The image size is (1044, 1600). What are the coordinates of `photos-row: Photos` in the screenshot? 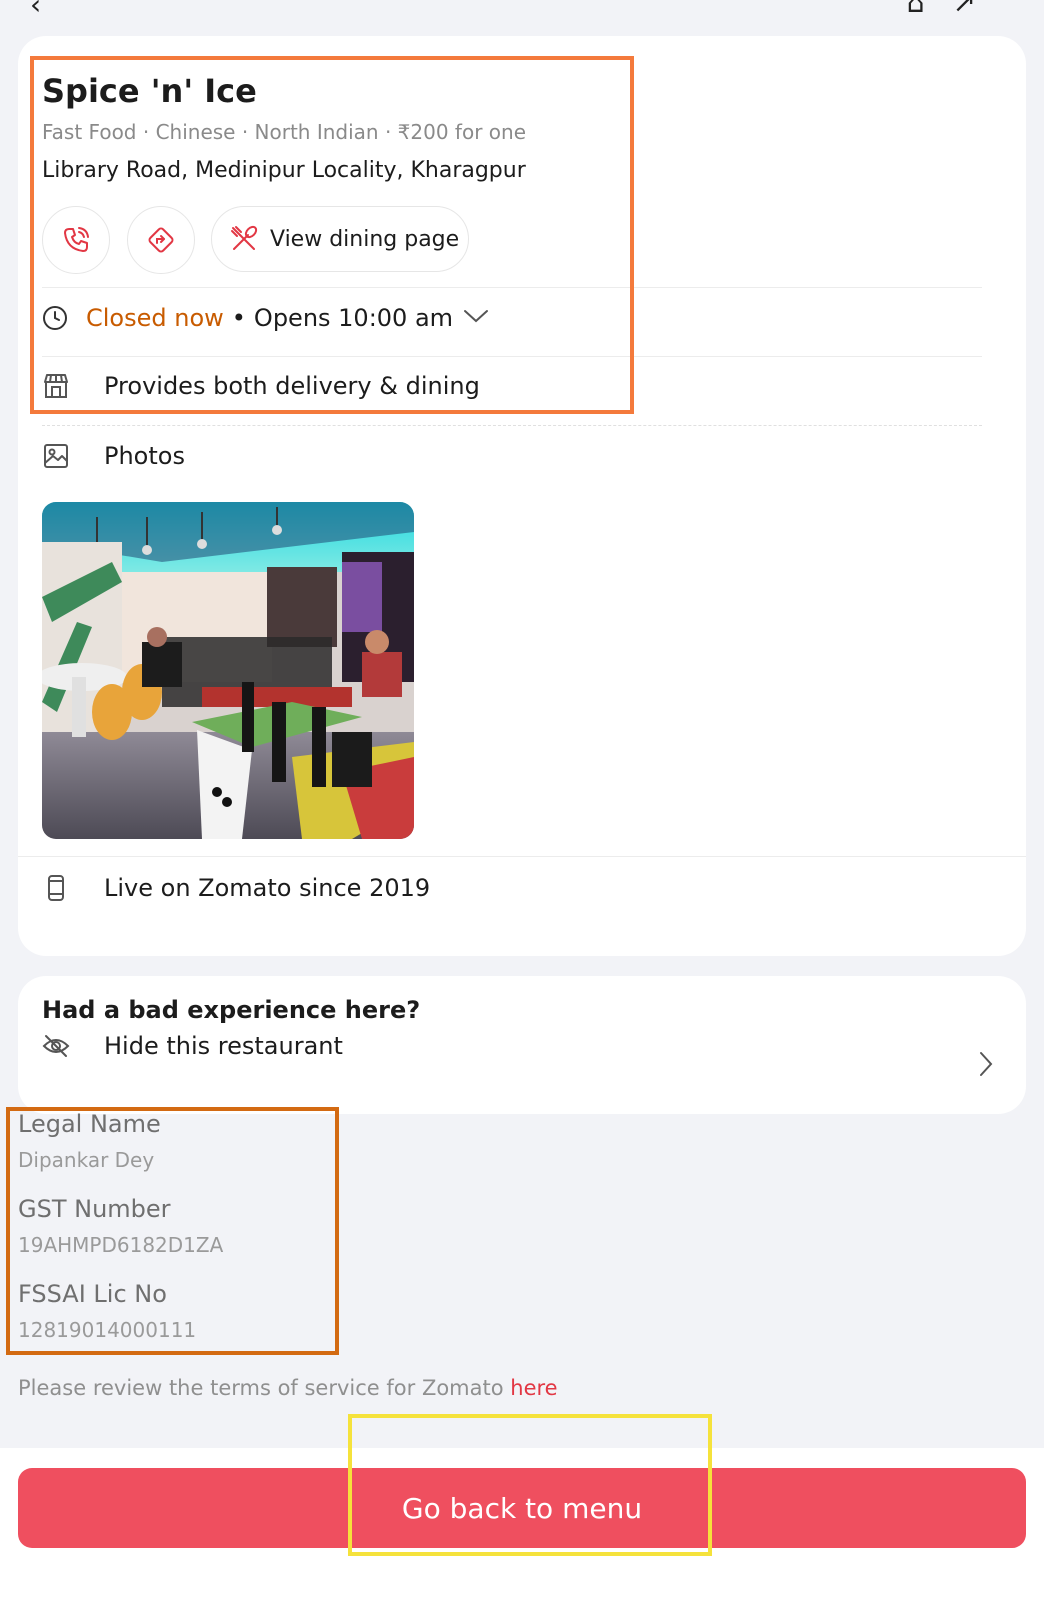 It's located at (113, 456).